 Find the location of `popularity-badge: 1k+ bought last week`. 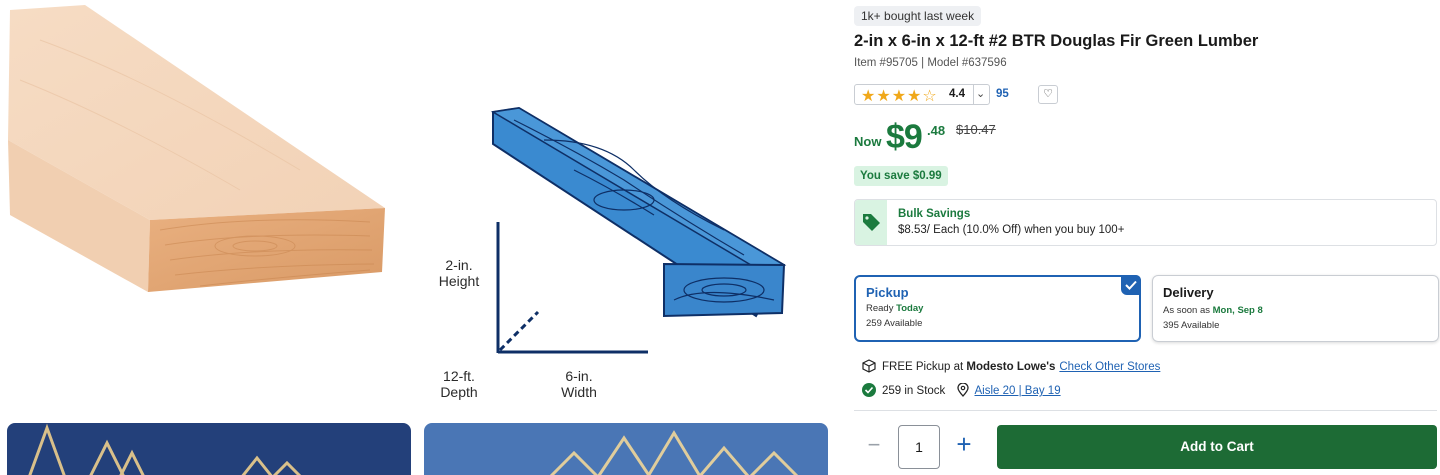

popularity-badge: 1k+ bought last week is located at coordinates (918, 16).